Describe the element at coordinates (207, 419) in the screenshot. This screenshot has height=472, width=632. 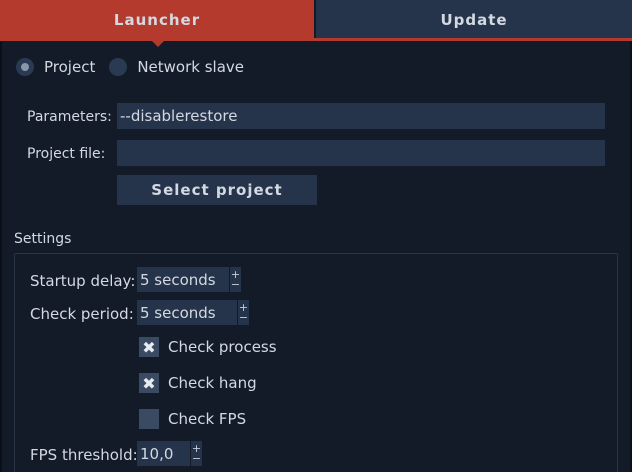
I see `check-fps-label: Check FPS` at that location.